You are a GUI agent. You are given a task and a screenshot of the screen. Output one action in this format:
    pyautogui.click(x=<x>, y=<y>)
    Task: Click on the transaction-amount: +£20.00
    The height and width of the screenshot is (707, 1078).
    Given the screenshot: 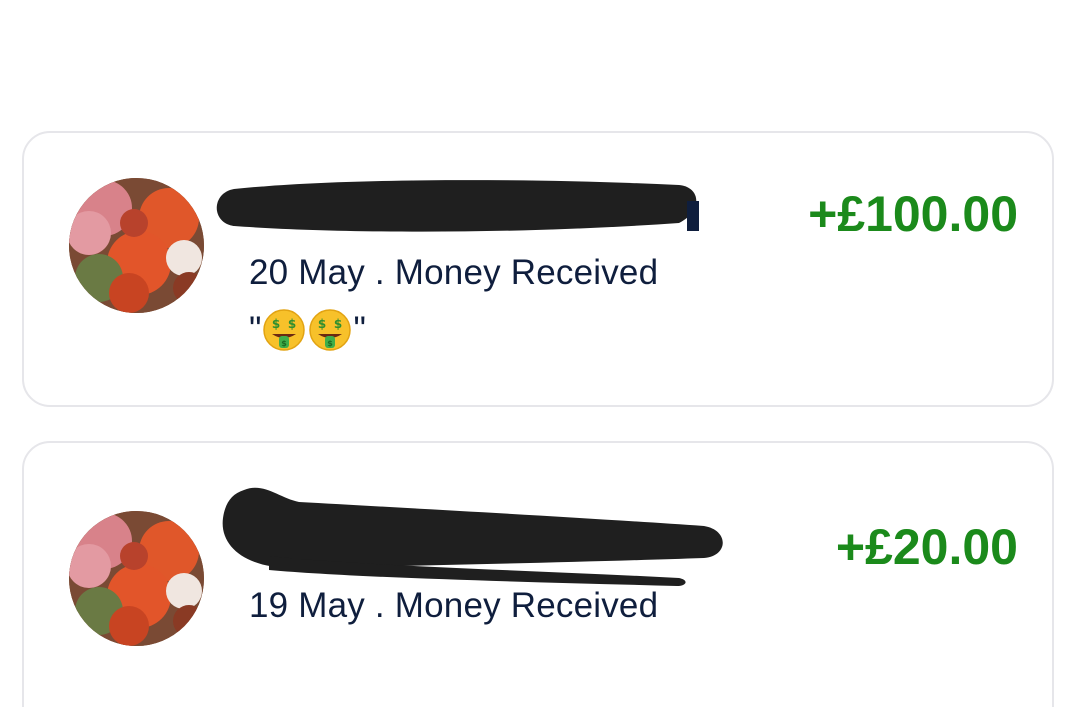 What is the action you would take?
    pyautogui.click(x=926, y=547)
    